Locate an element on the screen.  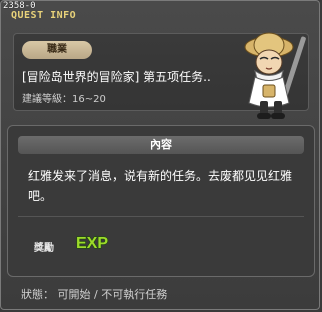
quest-status: 狀態： 可開始 / 不可執行任務 is located at coordinates (94, 294).